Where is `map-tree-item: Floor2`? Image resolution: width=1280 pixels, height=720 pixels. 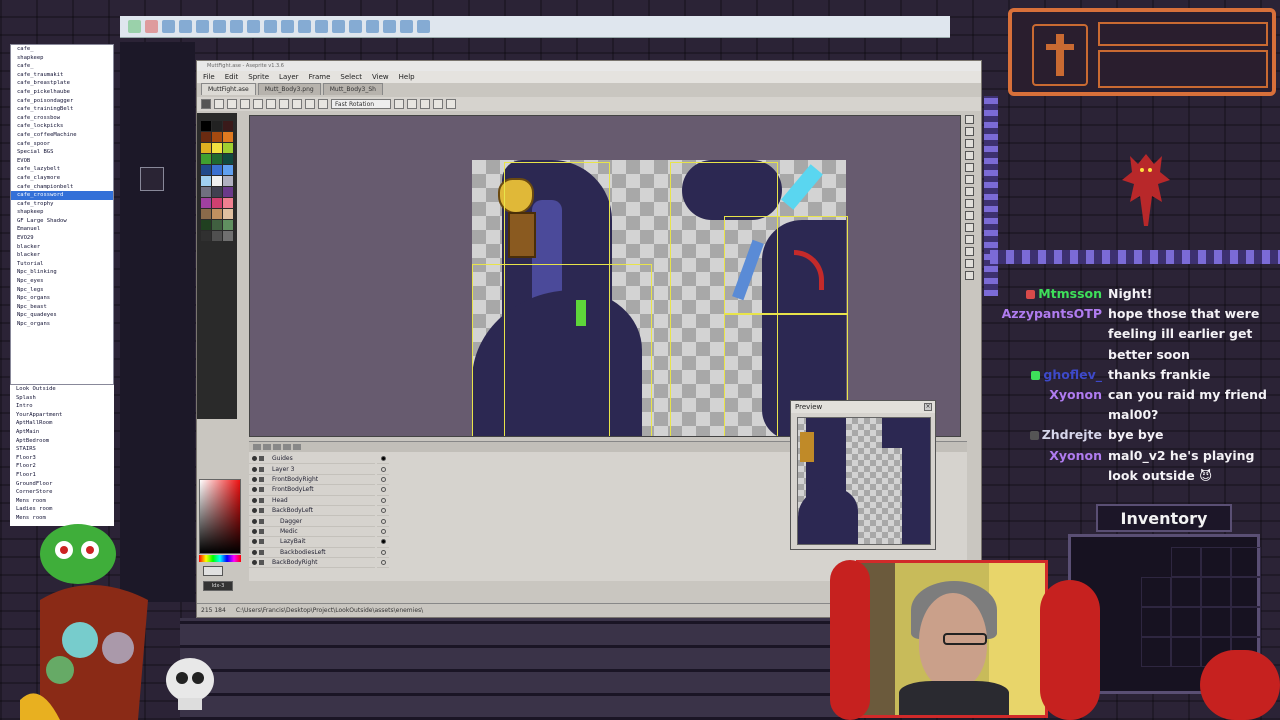
map-tree-item: Floor2 is located at coordinates (62, 466).